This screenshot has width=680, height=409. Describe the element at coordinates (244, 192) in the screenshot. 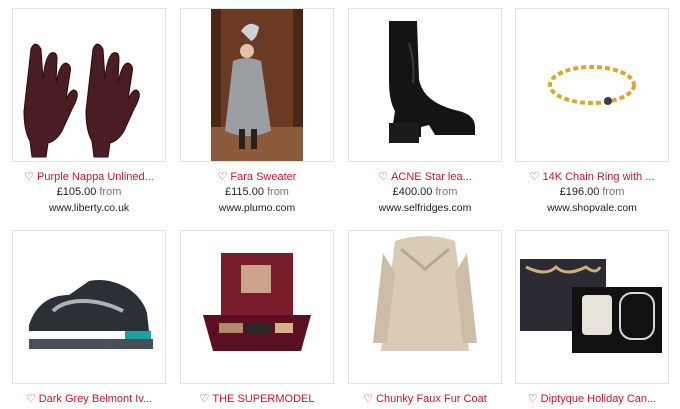

I see `product-price: £115.00` at that location.